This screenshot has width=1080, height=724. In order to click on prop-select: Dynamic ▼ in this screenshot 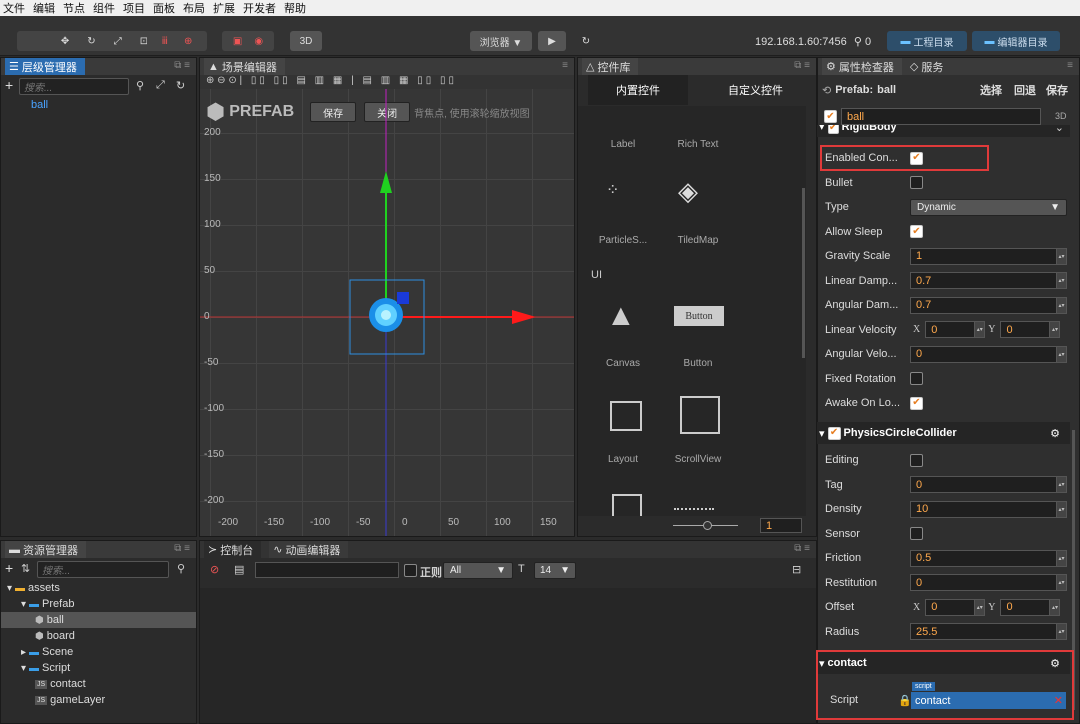, I will do `click(988, 207)`.